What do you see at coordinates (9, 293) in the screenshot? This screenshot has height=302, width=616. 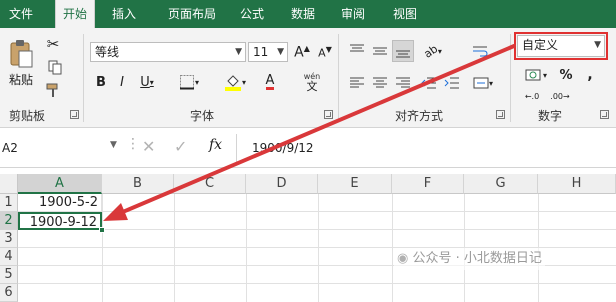 I see `row-header: 6` at bounding box center [9, 293].